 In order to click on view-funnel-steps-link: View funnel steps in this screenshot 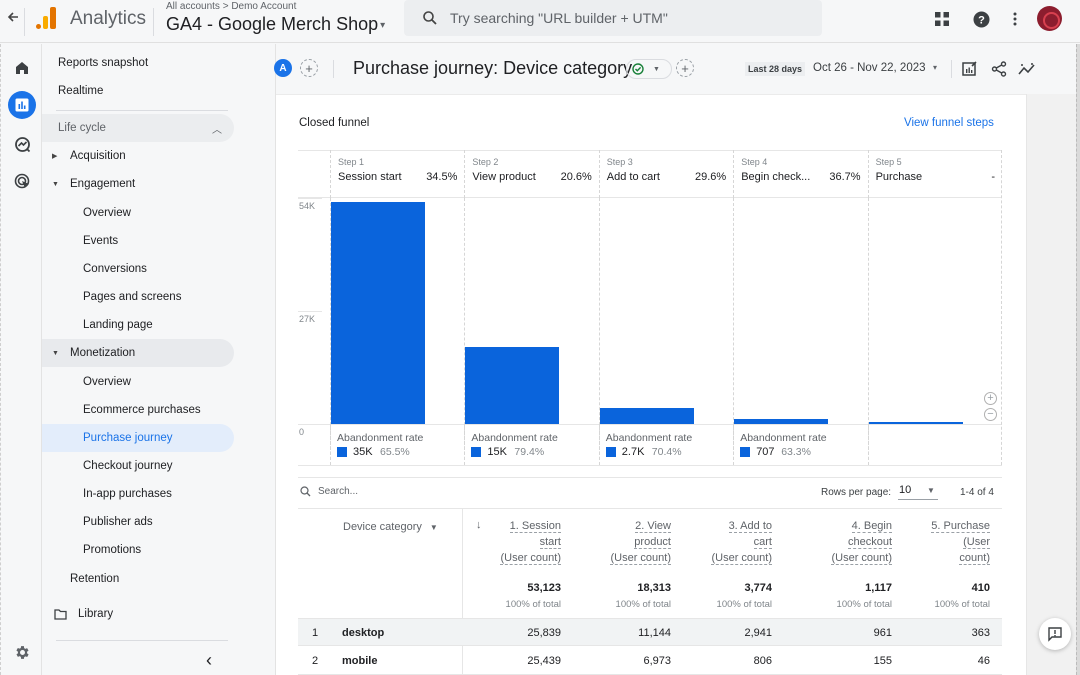, I will do `click(949, 123)`.